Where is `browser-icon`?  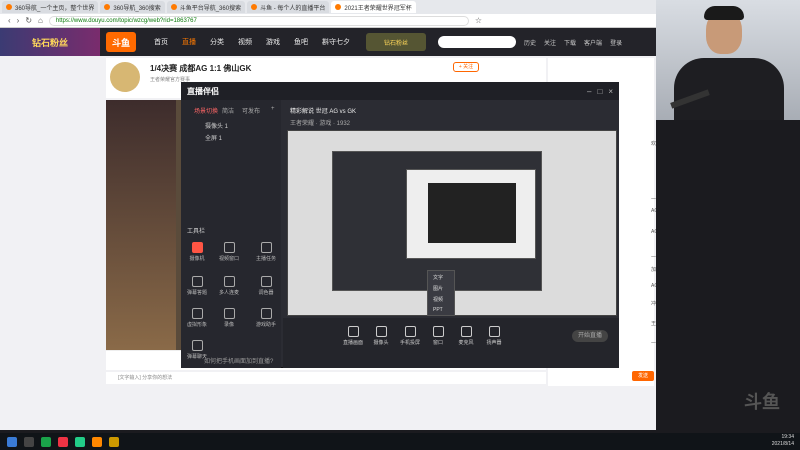
browser-icon is located at coordinates (46, 441).